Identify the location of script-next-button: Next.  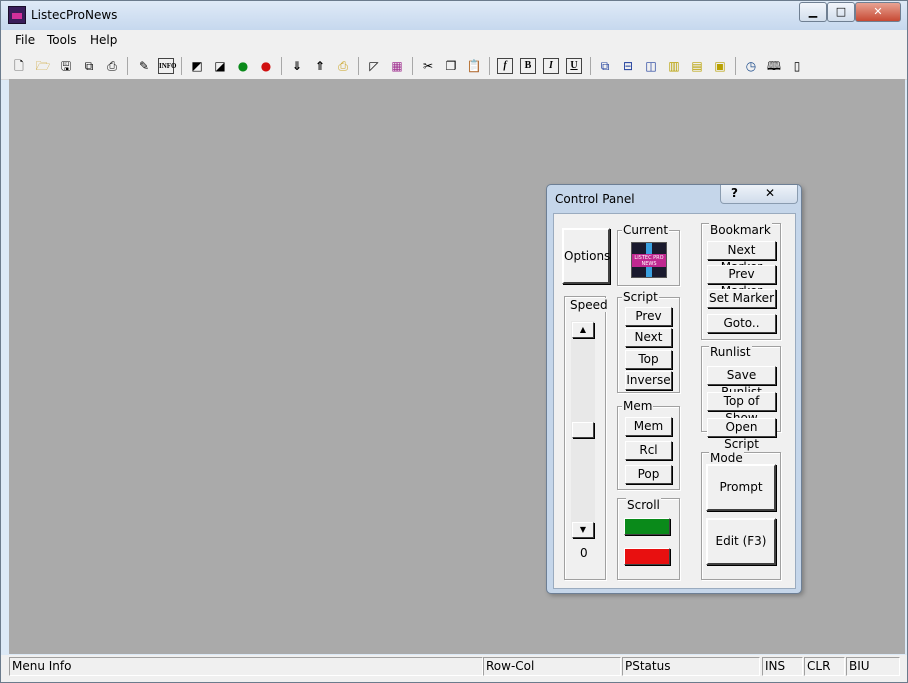
(648, 337).